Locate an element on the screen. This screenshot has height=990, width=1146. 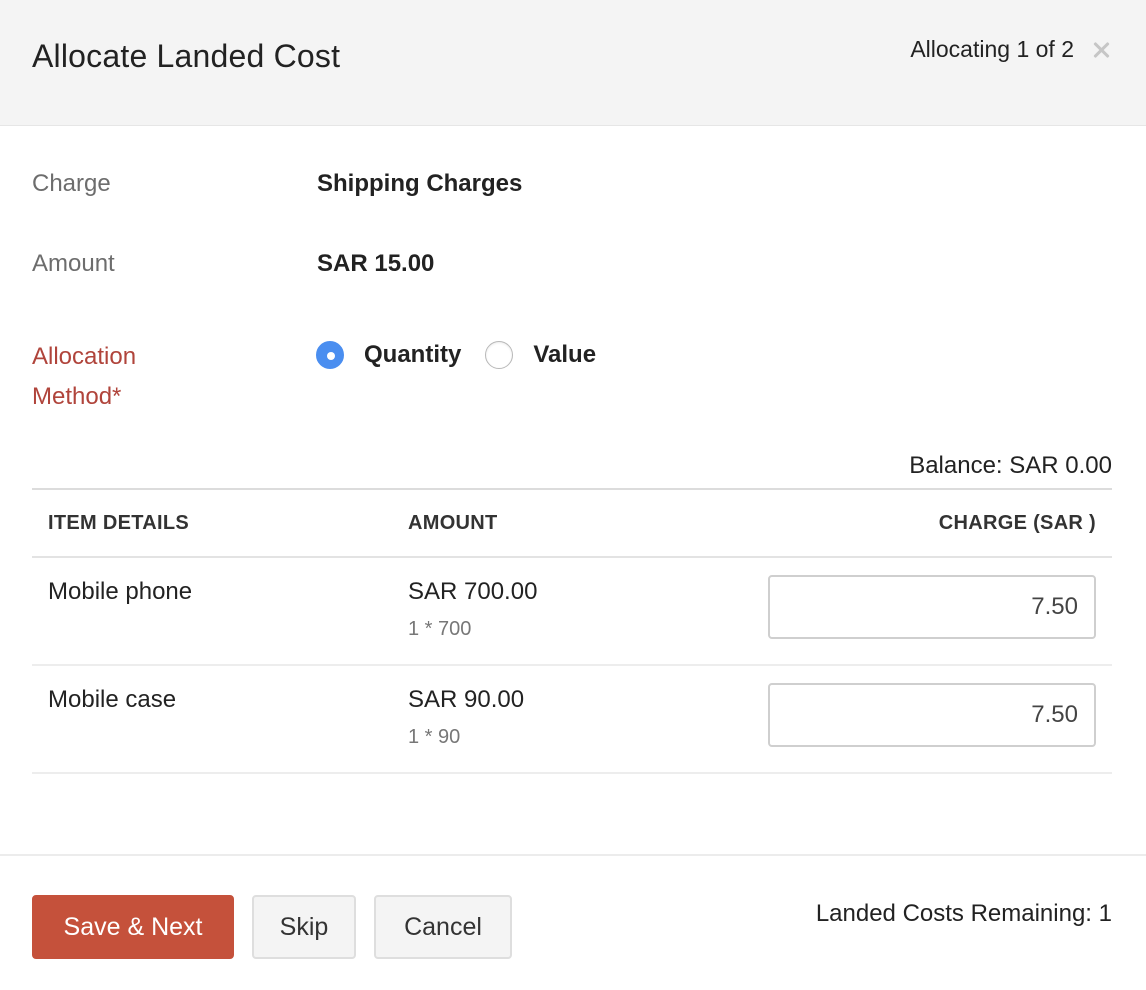
landed-costs-remaining: Landed Costs Remaining: 1 is located at coordinates (963, 913).